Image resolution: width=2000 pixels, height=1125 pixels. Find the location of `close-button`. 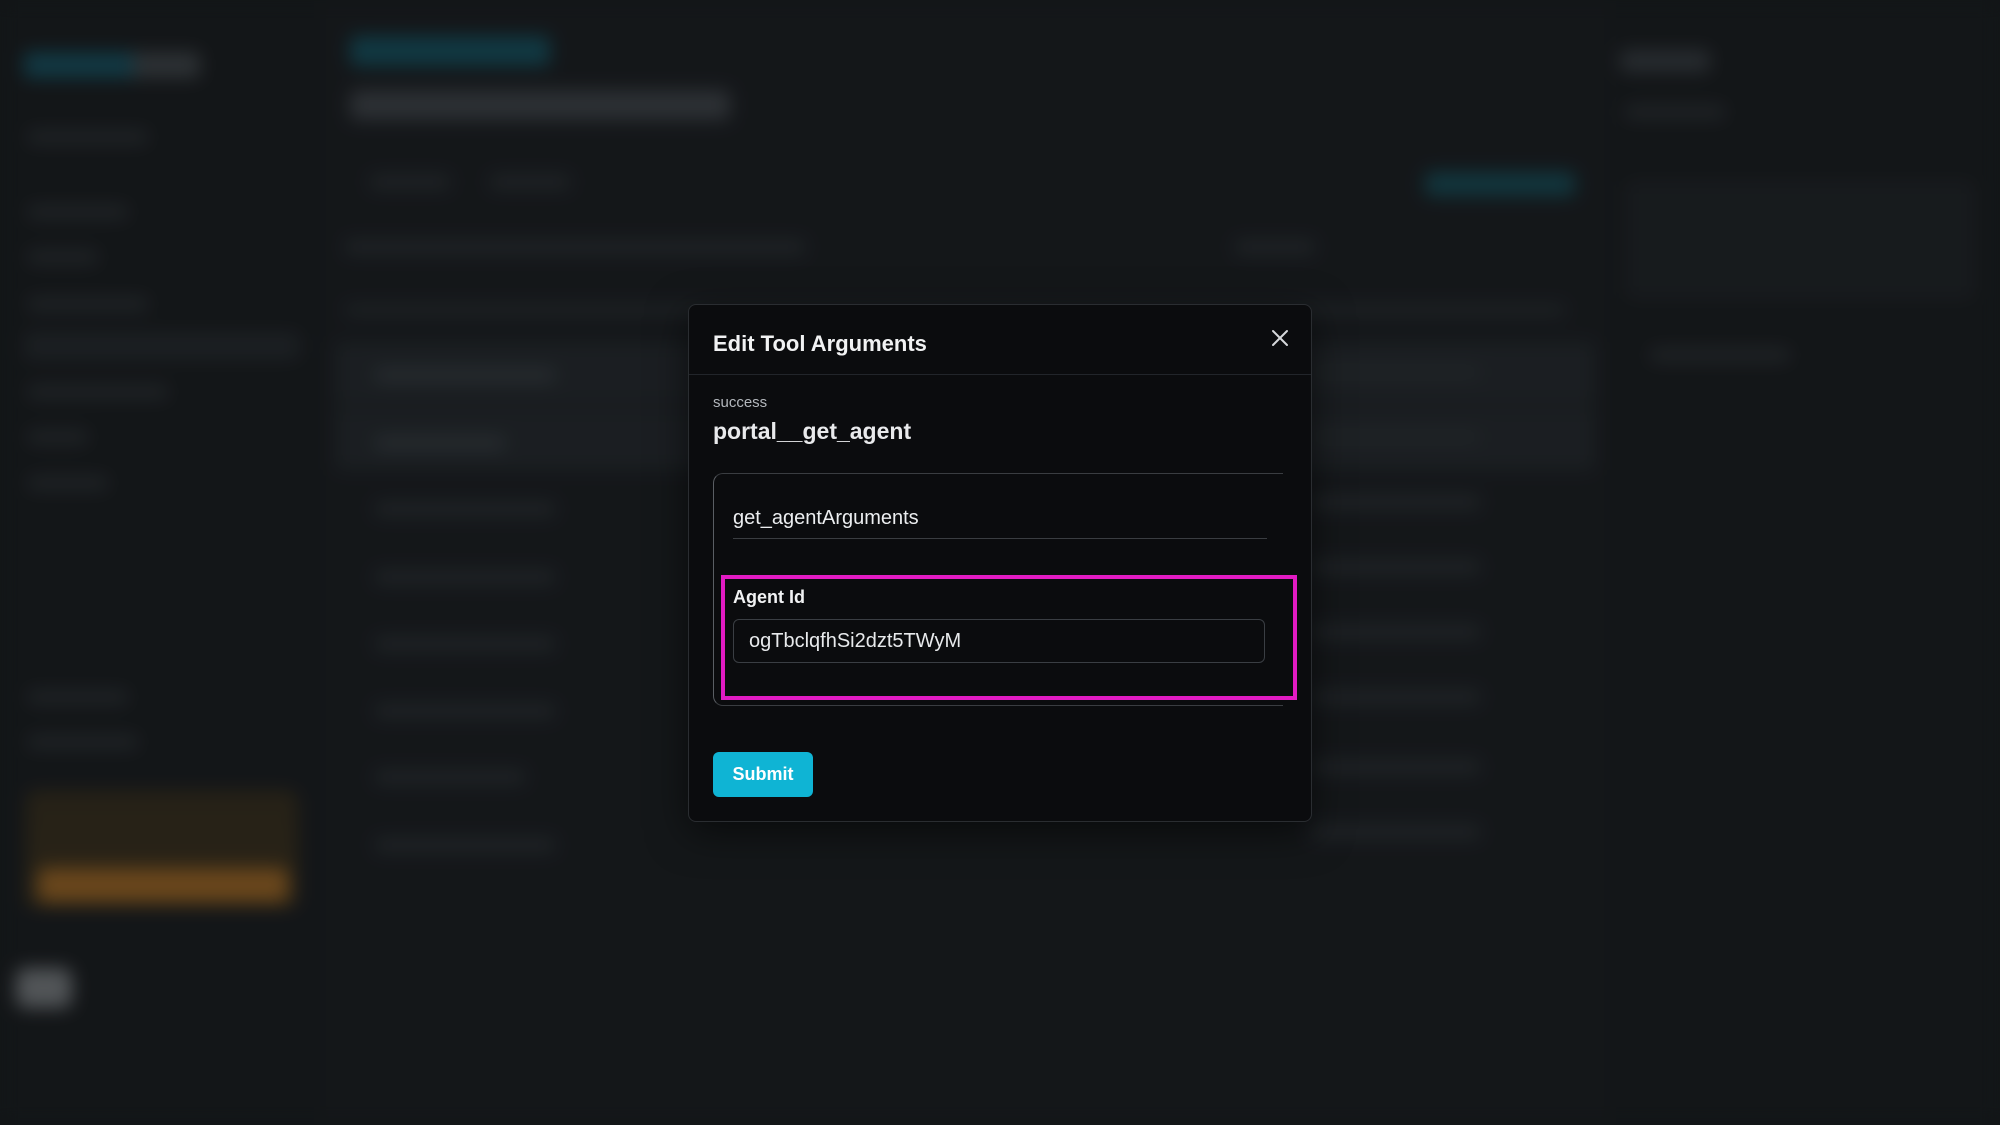

close-button is located at coordinates (1280, 338).